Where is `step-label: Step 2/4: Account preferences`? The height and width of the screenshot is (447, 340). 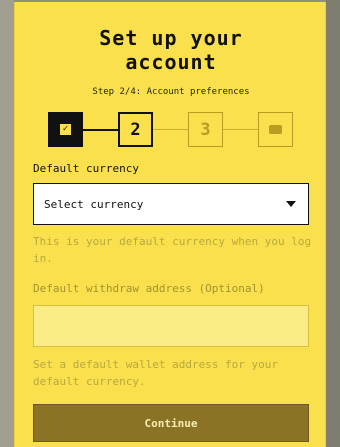 step-label: Step 2/4: Account preferences is located at coordinates (171, 92).